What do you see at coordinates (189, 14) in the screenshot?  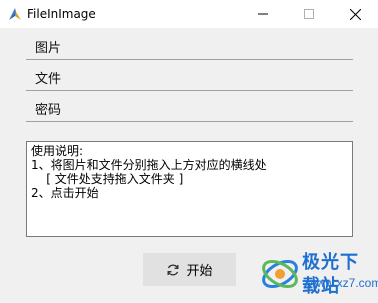 I see `title-bar: FileInImage` at bounding box center [189, 14].